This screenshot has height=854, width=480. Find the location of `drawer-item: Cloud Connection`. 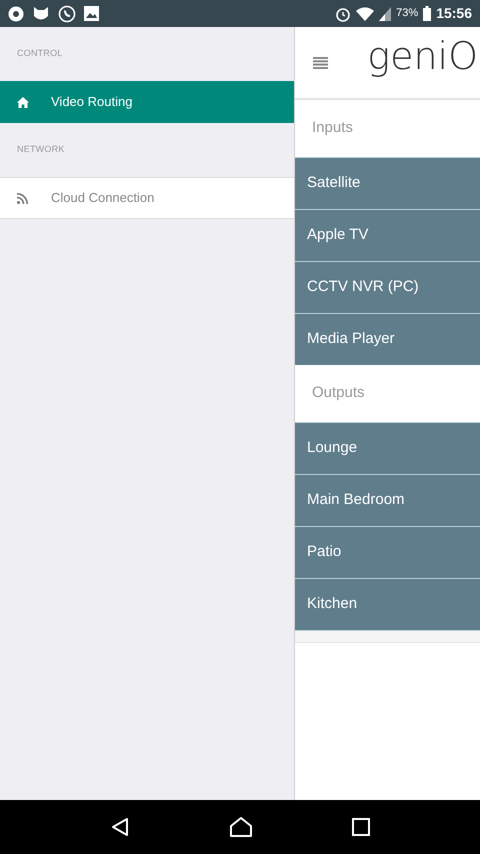

drawer-item: Cloud Connection is located at coordinates (147, 198).